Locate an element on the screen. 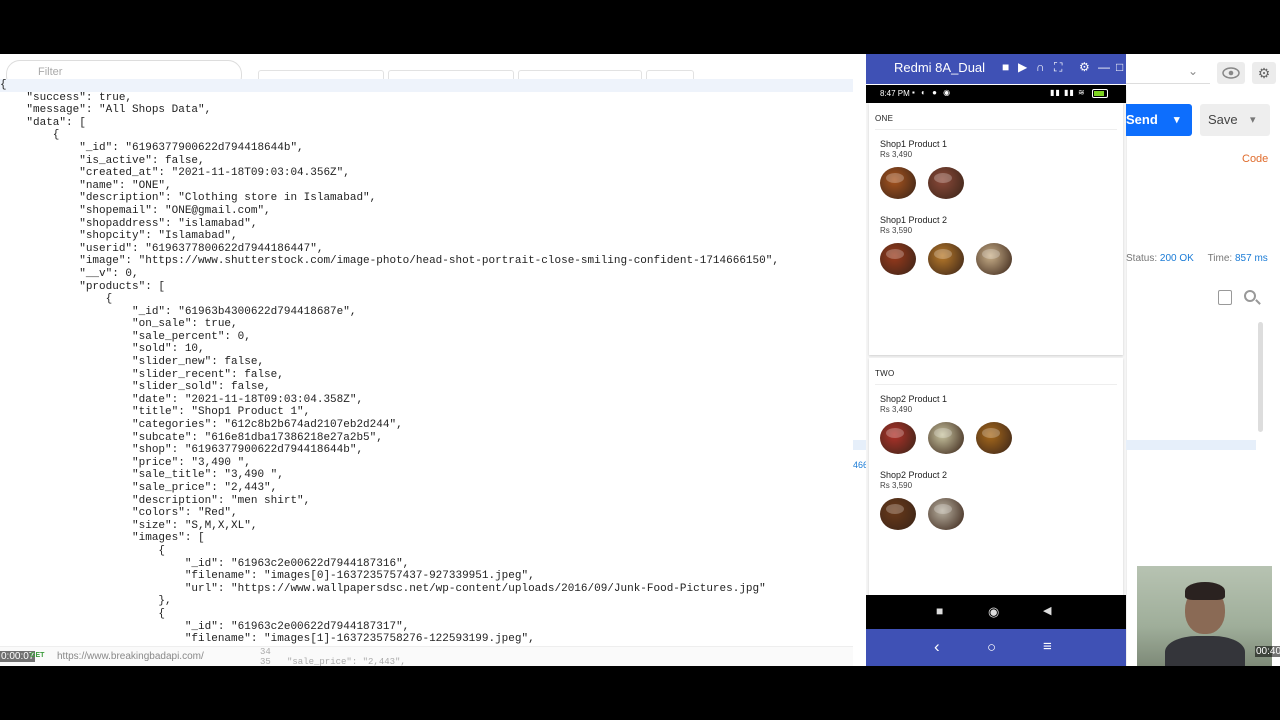 The height and width of the screenshot is (720, 1280). time-label: Time: is located at coordinates (1220, 258).